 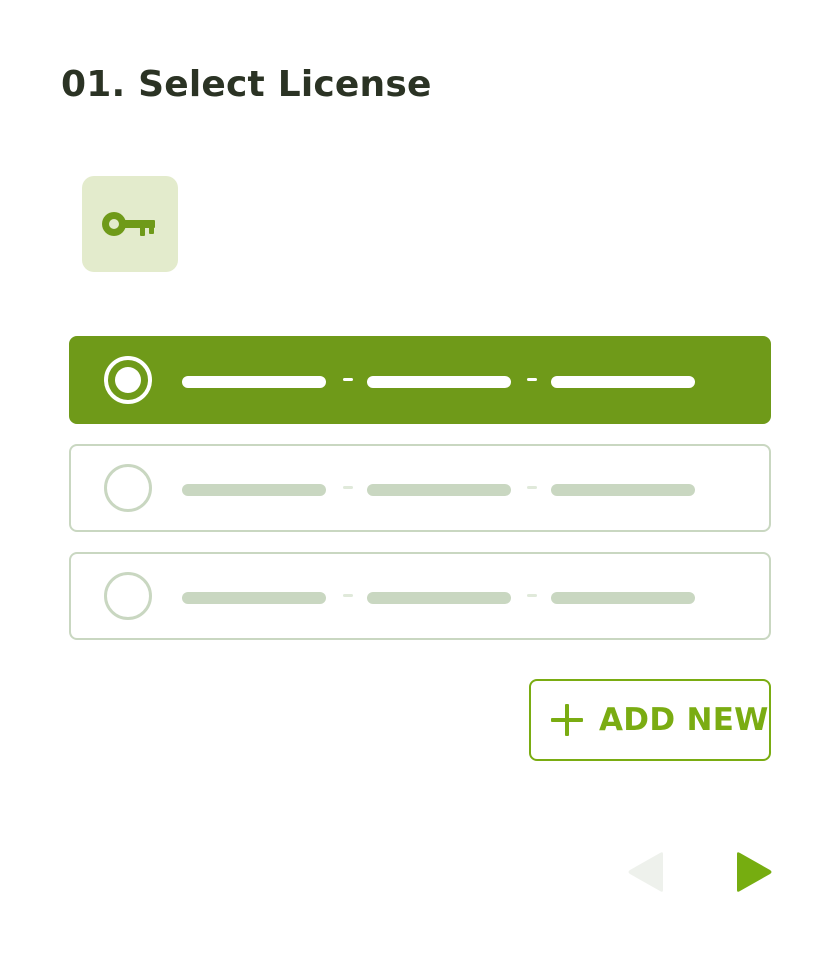 I want to click on key-icon, so click(x=128, y=224).